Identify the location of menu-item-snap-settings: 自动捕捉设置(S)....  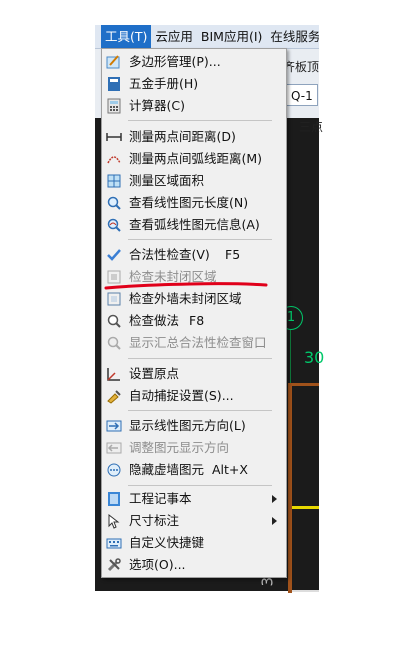
(194, 396).